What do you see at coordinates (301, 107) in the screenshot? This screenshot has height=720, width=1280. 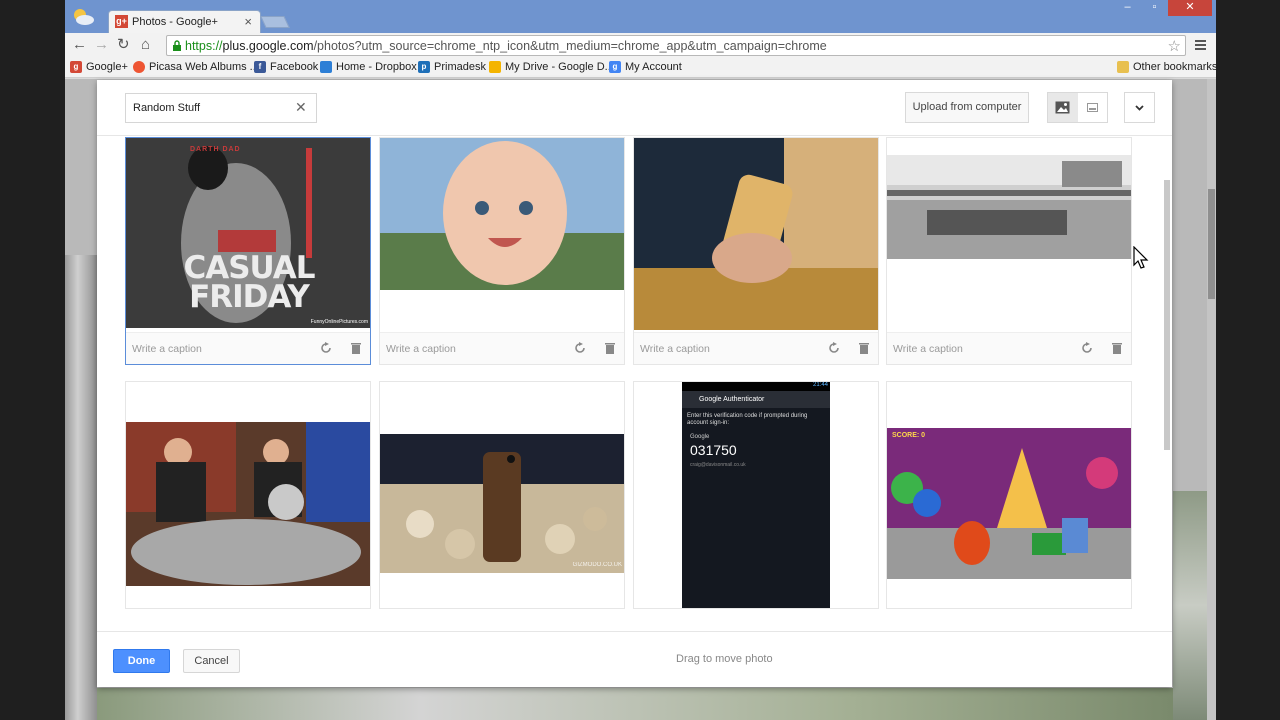 I see `clear-icon: ✕` at bounding box center [301, 107].